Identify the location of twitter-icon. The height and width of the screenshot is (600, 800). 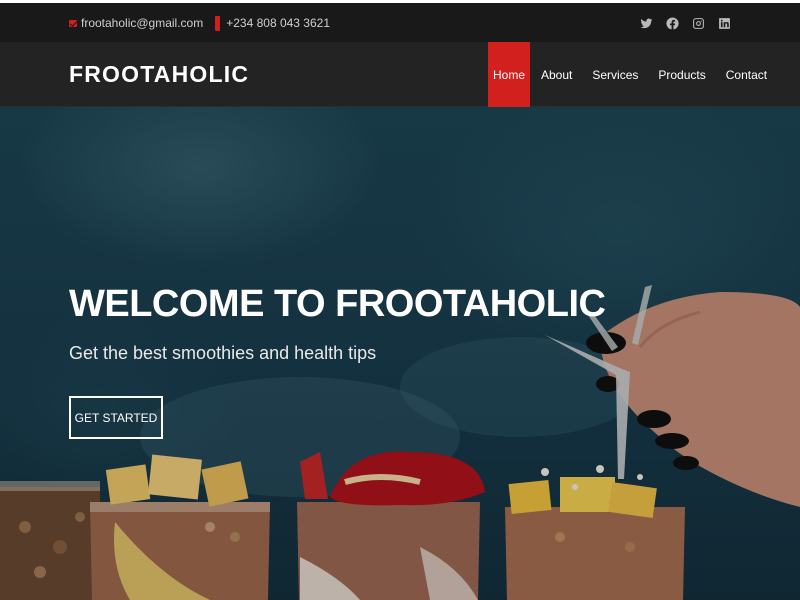
(646, 23).